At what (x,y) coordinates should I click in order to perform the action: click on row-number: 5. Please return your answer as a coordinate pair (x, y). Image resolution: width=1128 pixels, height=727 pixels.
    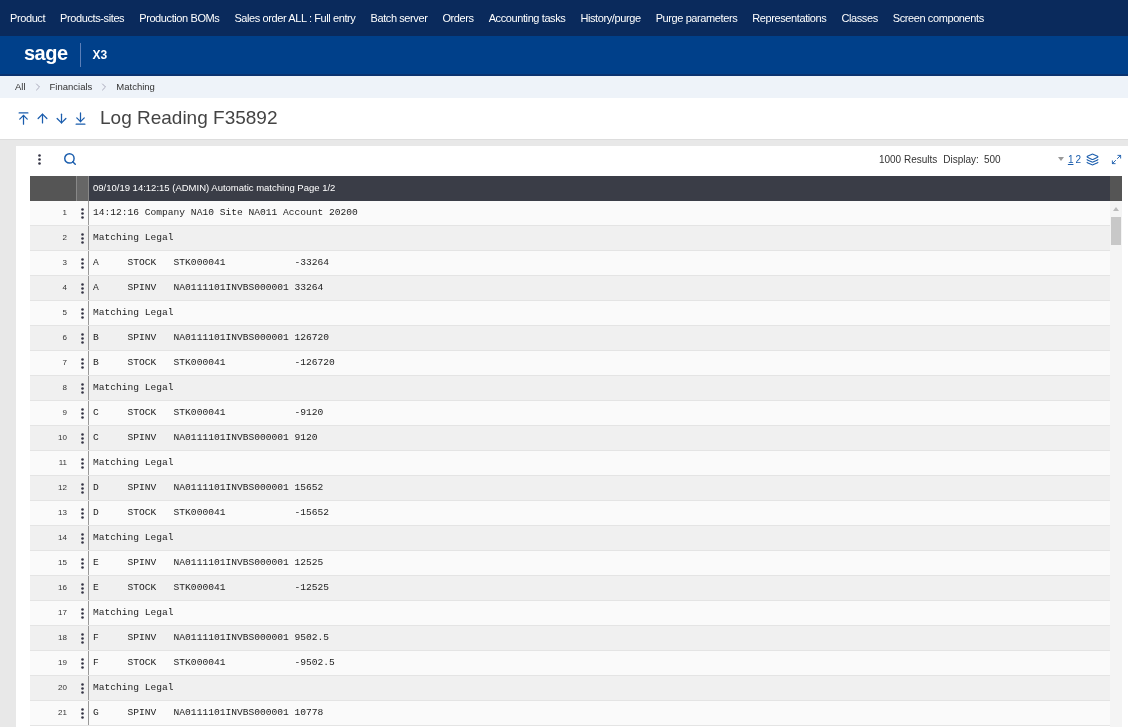
    Looking at the image, I should click on (64, 313).